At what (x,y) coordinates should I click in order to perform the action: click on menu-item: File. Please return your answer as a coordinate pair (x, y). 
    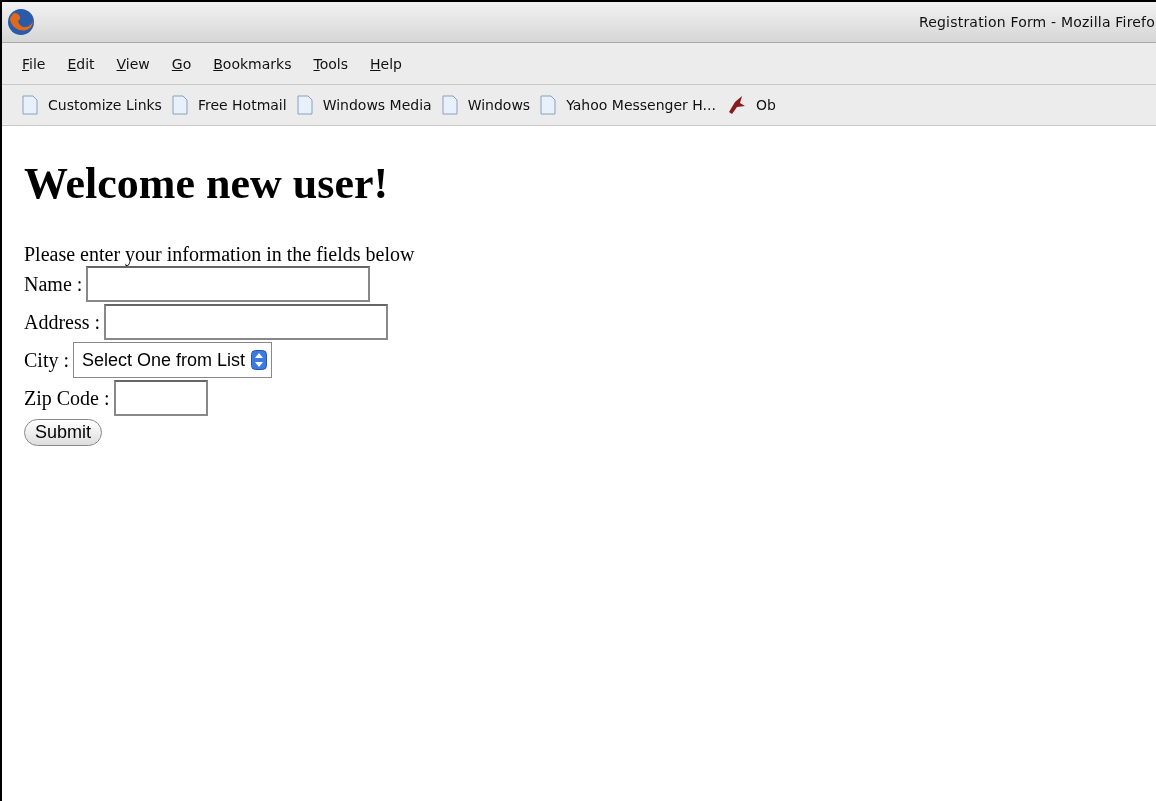
    Looking at the image, I should click on (34, 63).